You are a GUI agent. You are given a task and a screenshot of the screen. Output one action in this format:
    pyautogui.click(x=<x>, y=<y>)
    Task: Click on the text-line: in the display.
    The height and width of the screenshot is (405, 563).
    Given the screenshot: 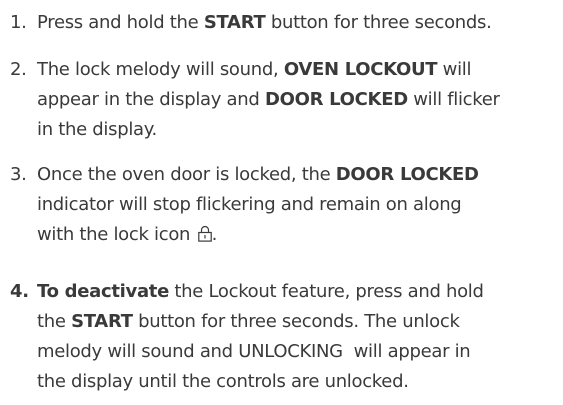 What is the action you would take?
    pyautogui.click(x=97, y=129)
    